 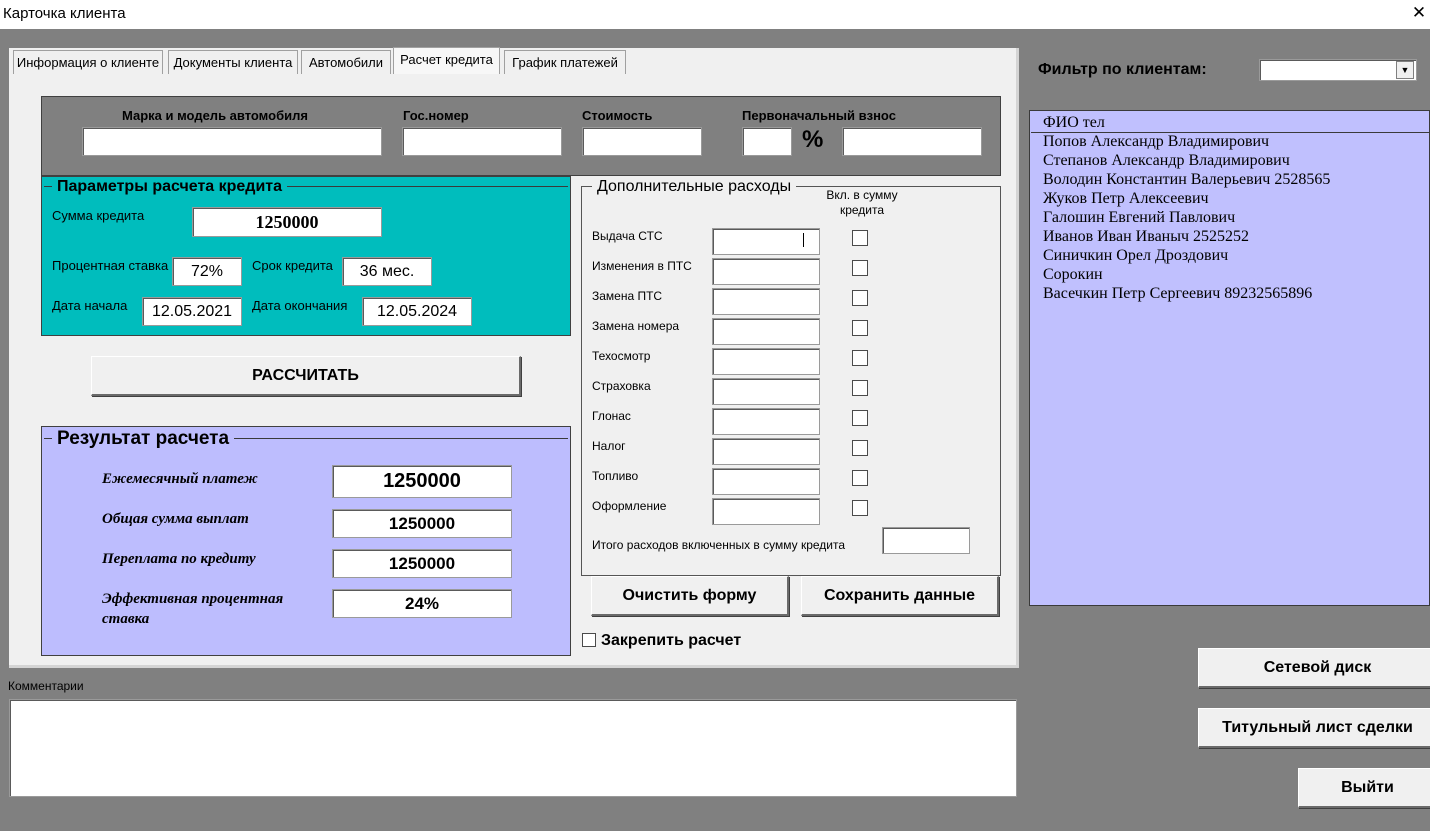 What do you see at coordinates (287, 222) in the screenshot?
I see `credit-sum-input: 1250000` at bounding box center [287, 222].